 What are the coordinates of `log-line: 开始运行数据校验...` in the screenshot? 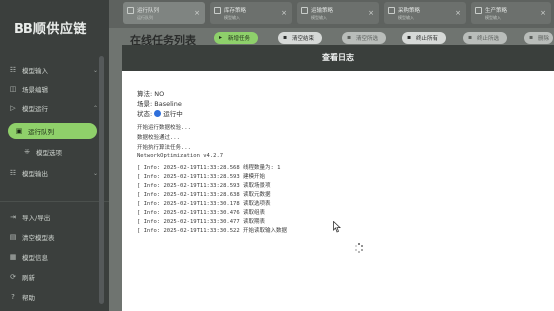 It's located at (164, 128).